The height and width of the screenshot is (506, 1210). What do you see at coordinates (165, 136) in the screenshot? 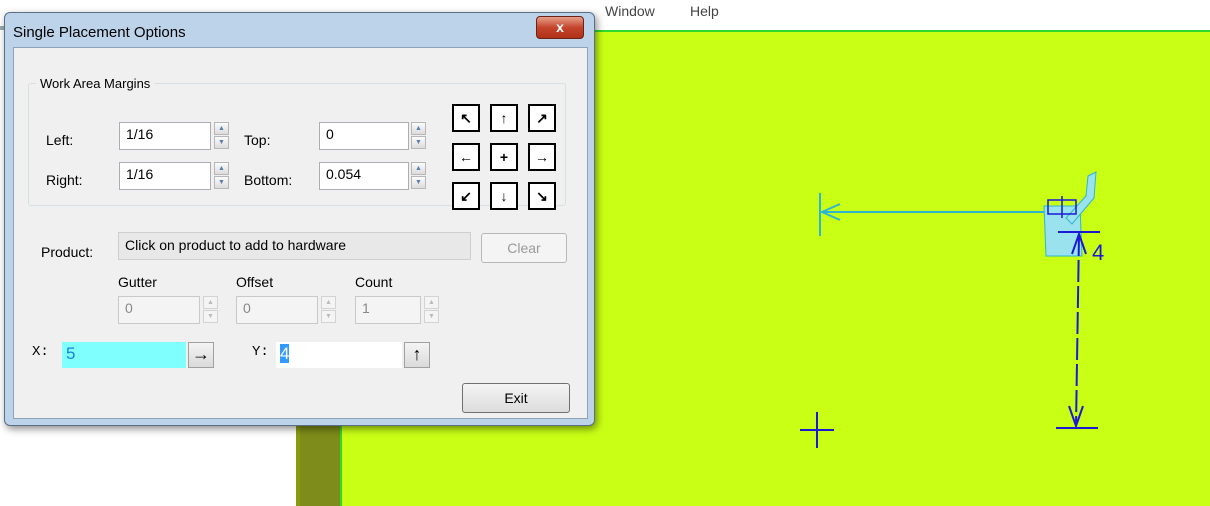
I see `left-margin-input: 1/16` at bounding box center [165, 136].